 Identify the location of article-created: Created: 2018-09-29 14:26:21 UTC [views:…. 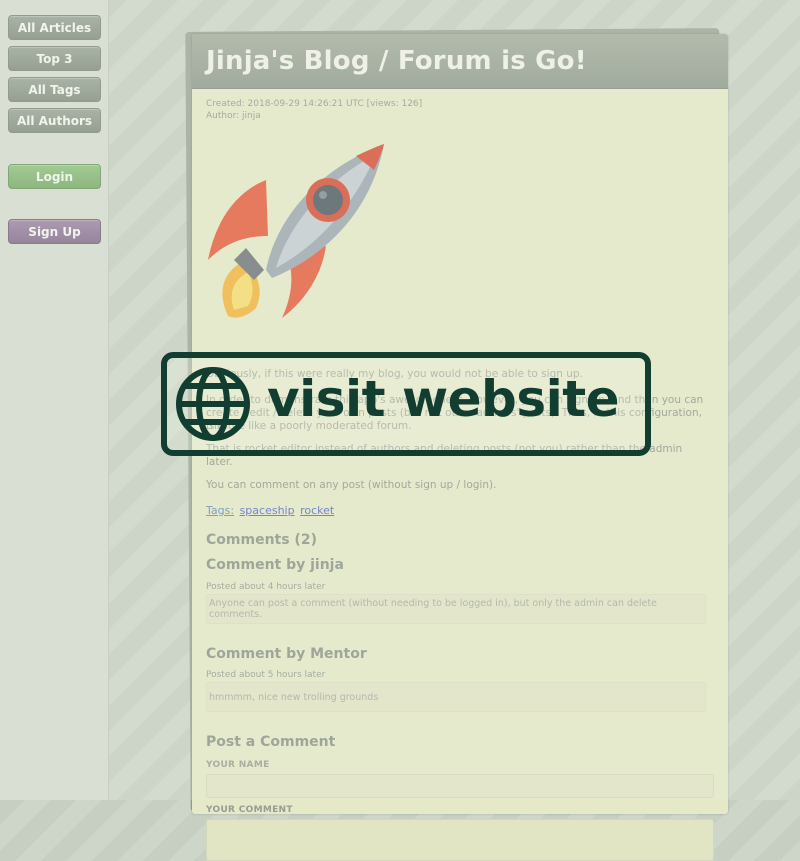
(314, 104).